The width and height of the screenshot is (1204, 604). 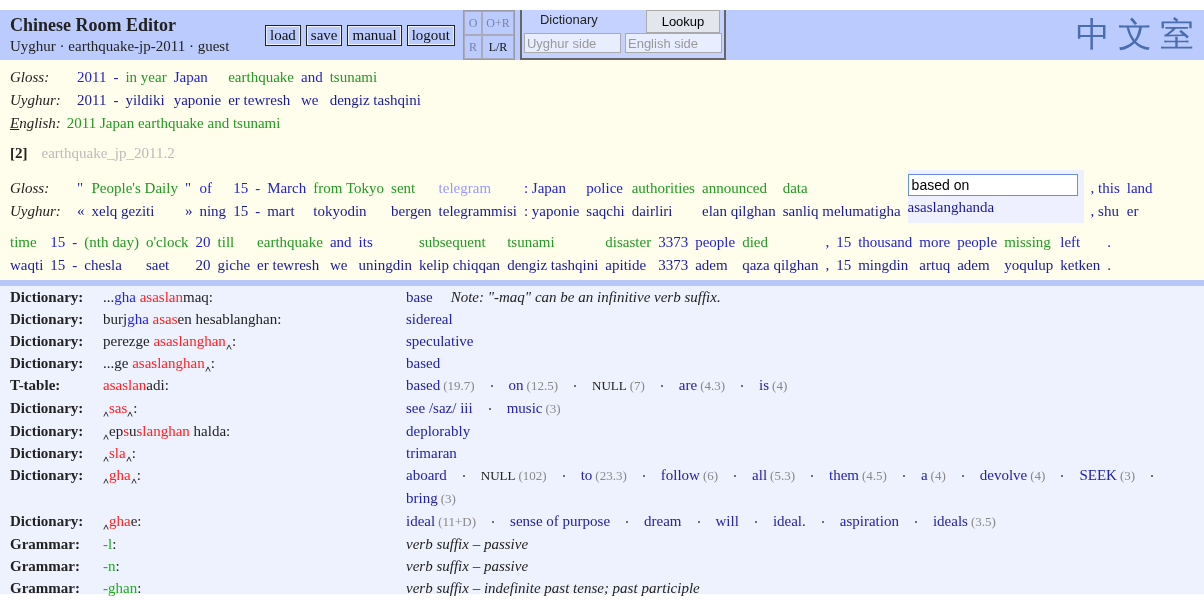 What do you see at coordinates (1098, 475) in the screenshot?
I see `translation-link: SEEK` at bounding box center [1098, 475].